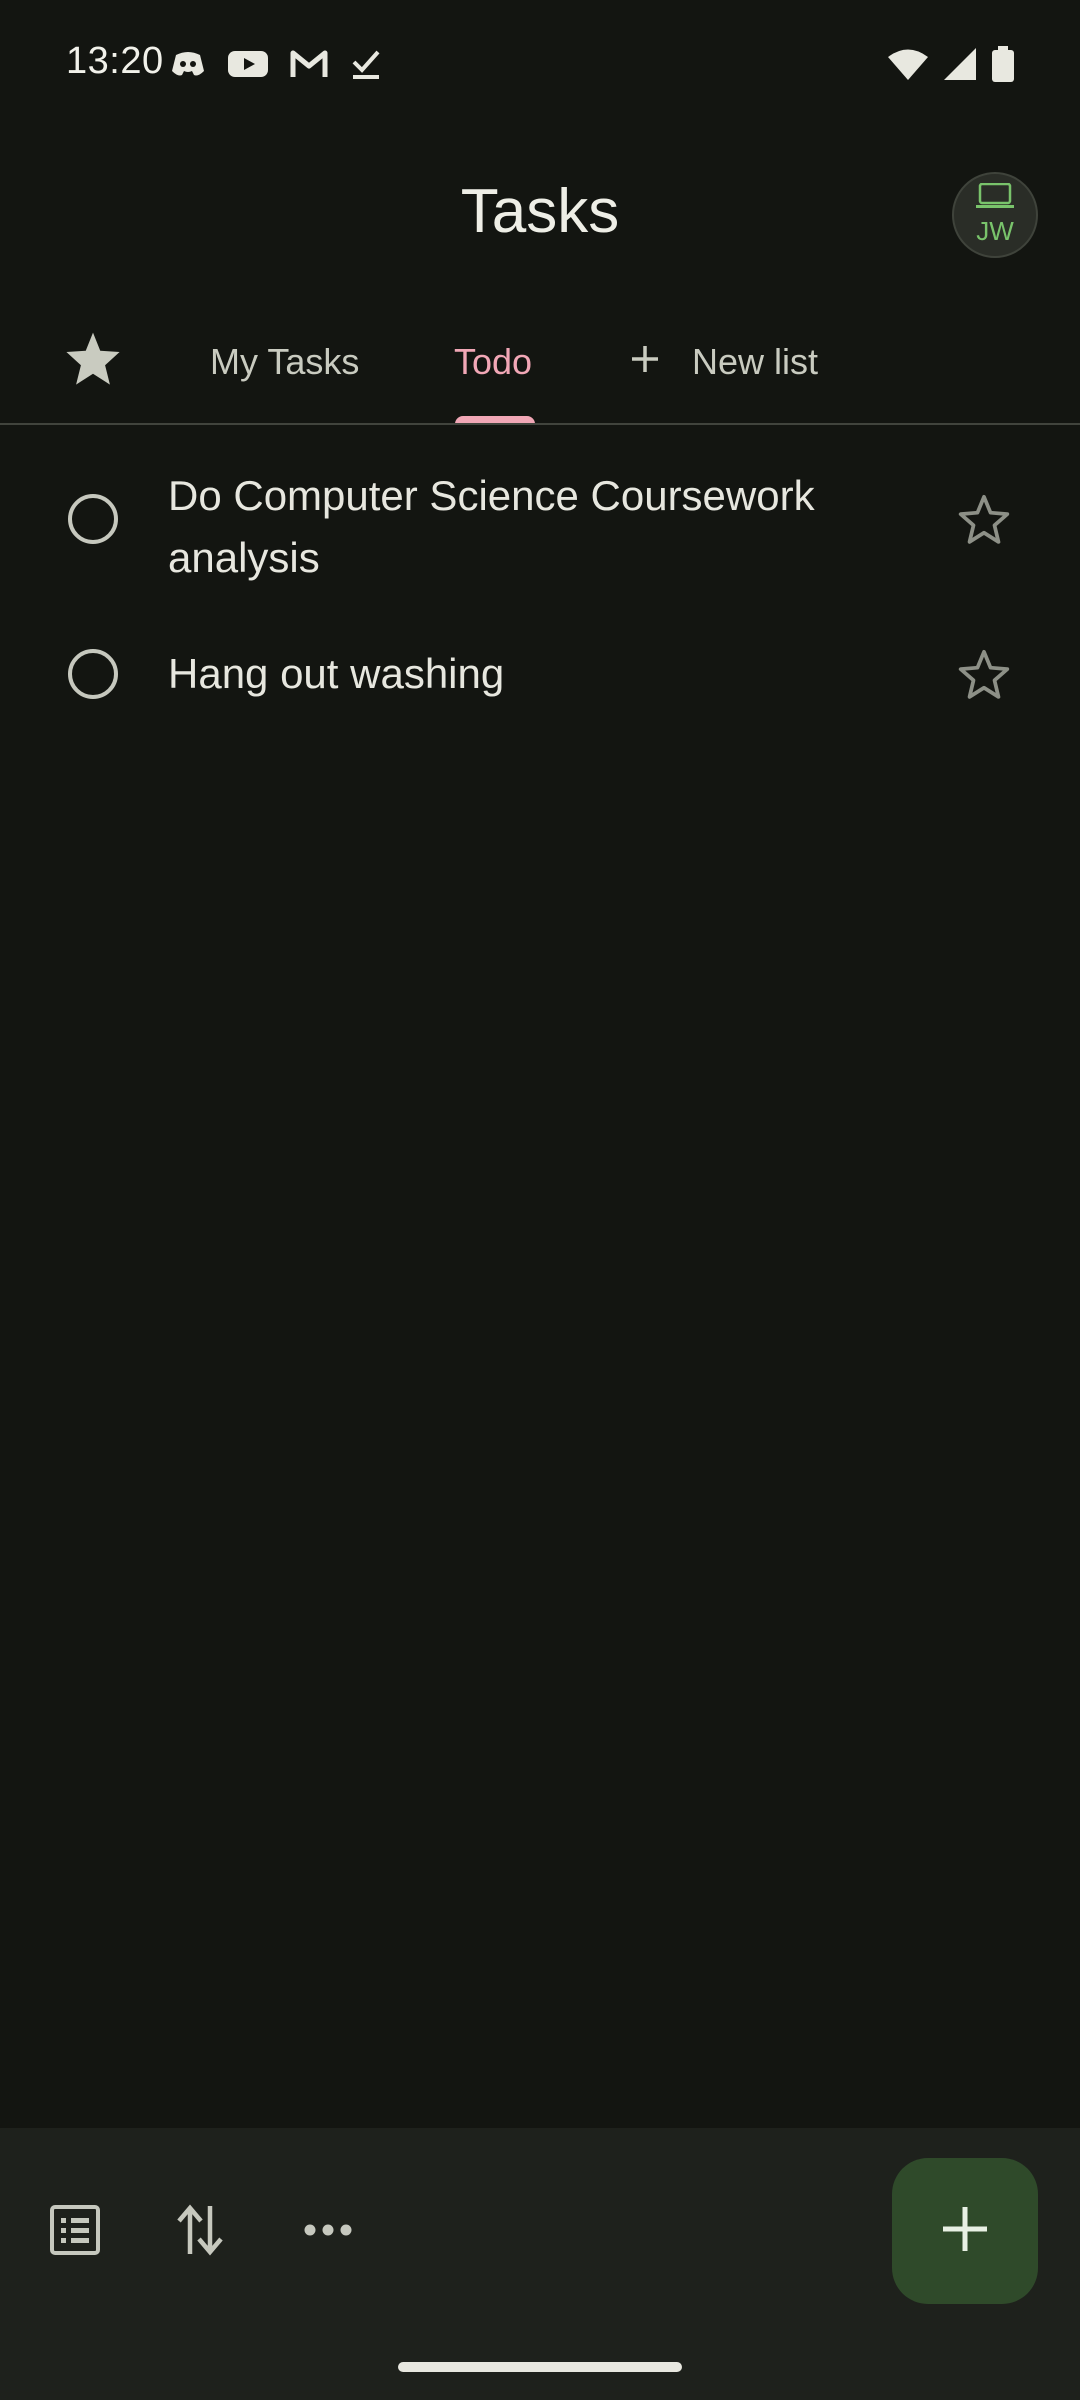 Image resolution: width=1080 pixels, height=2400 pixels. What do you see at coordinates (908, 66) in the screenshot?
I see `wifi-icon` at bounding box center [908, 66].